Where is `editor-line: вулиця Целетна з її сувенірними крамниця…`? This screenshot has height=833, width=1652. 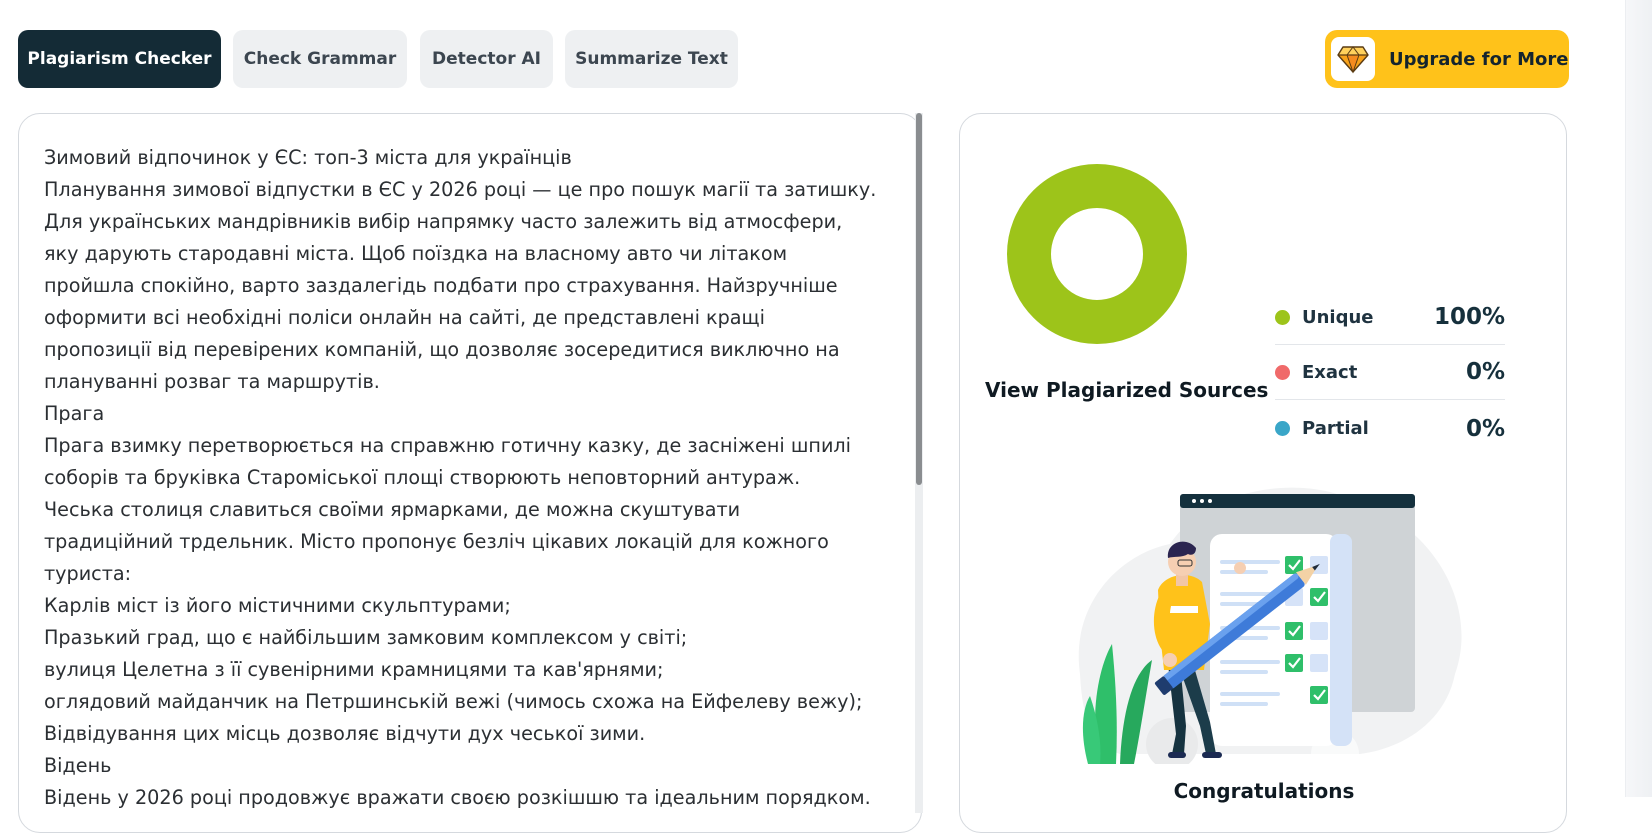 editor-line: вулиця Целетна з її сувенірними крамниця… is located at coordinates (354, 669).